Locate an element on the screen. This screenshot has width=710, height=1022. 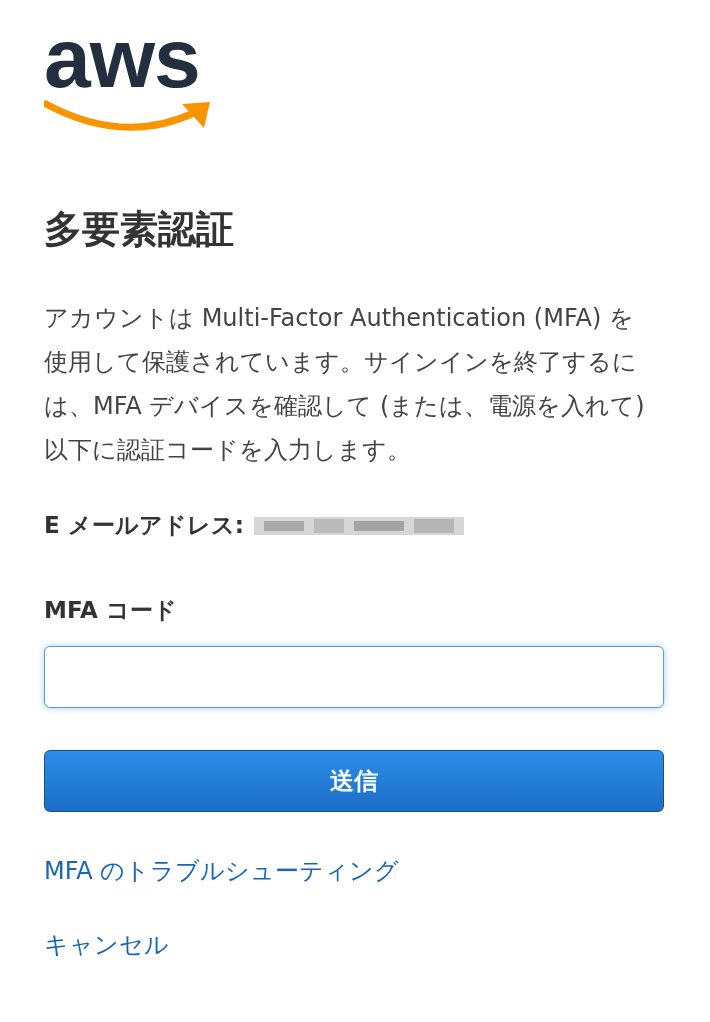
text-link: MFA のトラブルシューティング is located at coordinates (222, 871).